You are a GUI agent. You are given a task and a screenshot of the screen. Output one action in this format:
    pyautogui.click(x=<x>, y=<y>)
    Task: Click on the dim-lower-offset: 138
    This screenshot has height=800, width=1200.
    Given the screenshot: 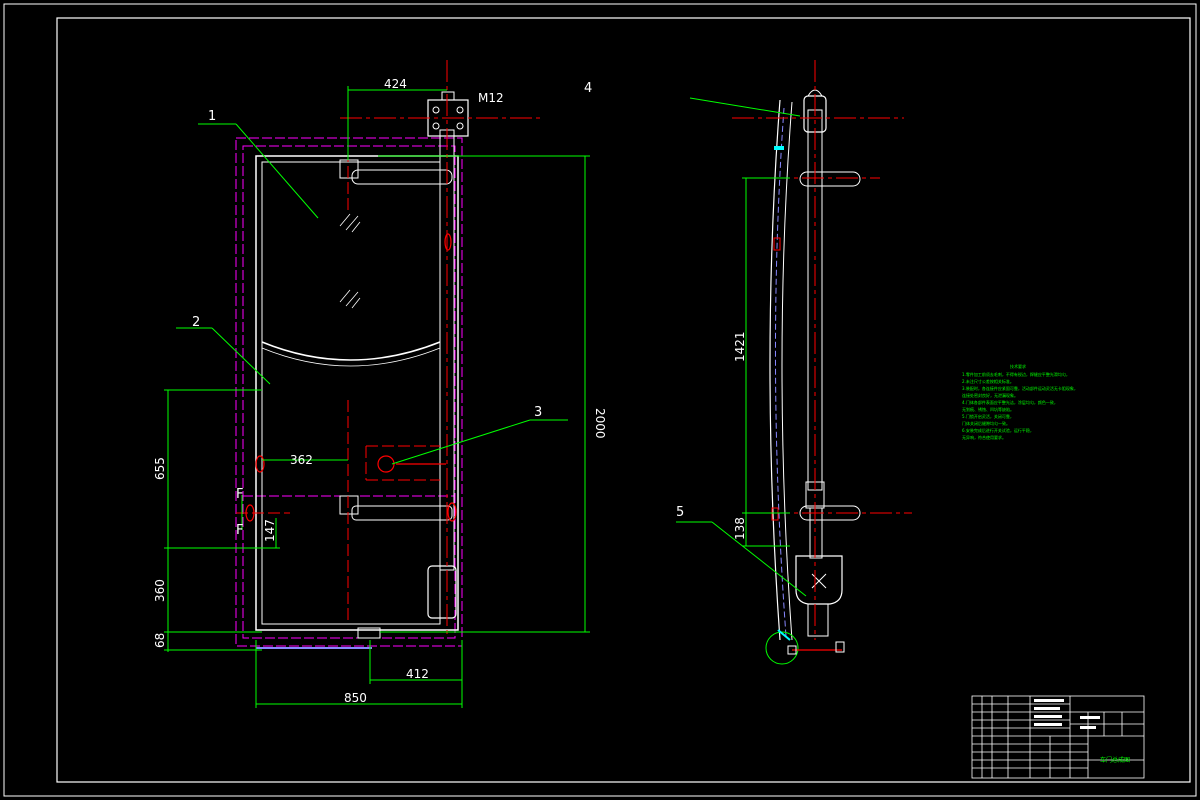 What is the action you would take?
    pyautogui.click(x=740, y=528)
    